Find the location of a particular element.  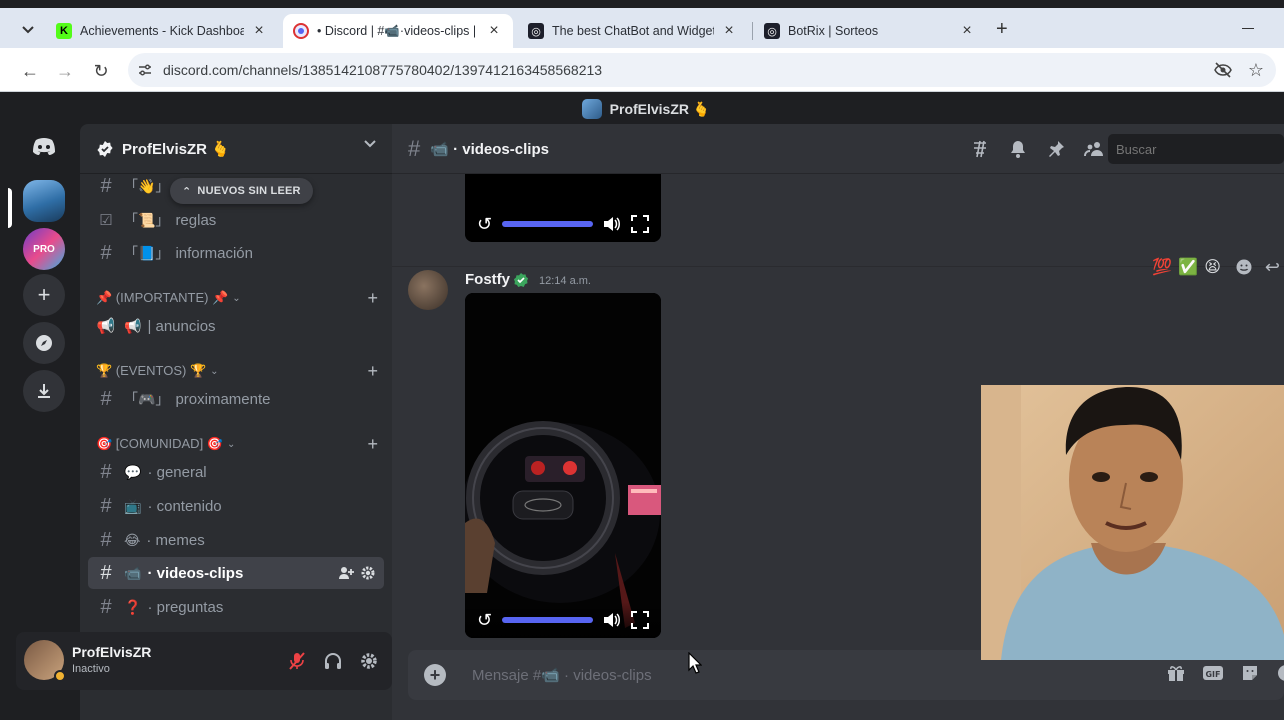

pin-icon is located at coordinates (1056, 149).